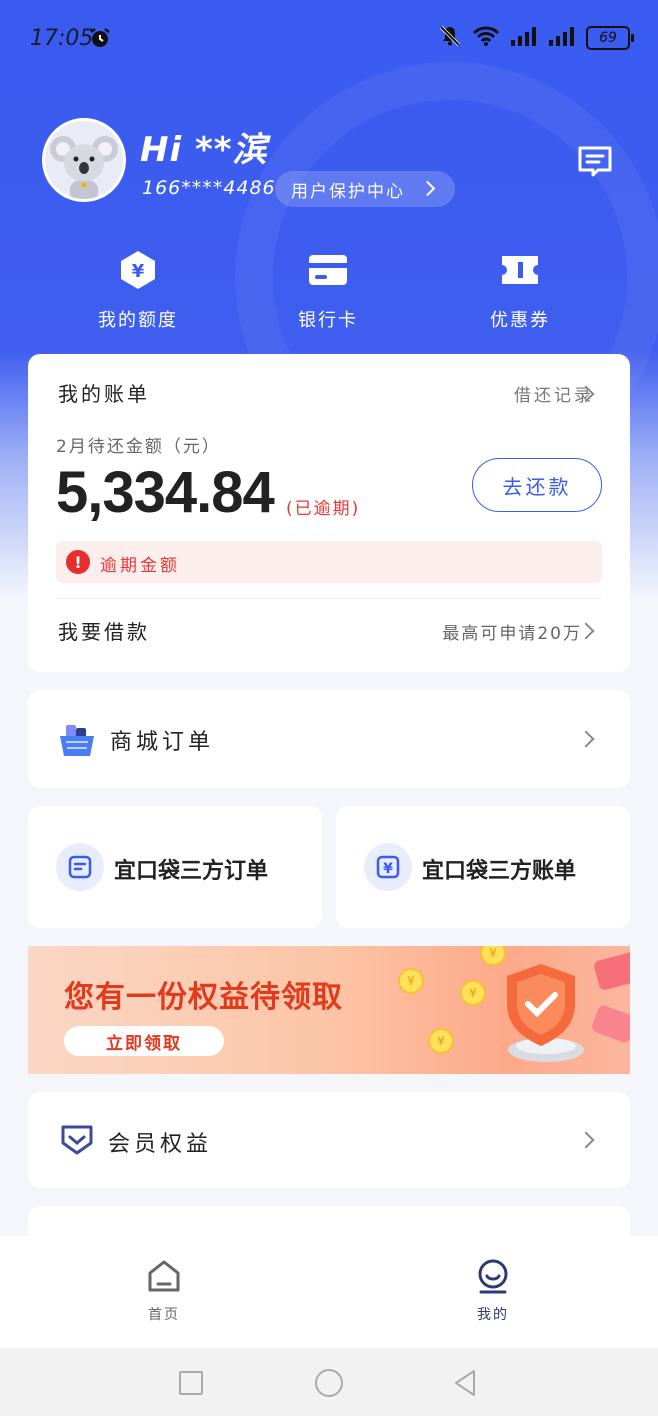  I want to click on divider, so click(329, 598).